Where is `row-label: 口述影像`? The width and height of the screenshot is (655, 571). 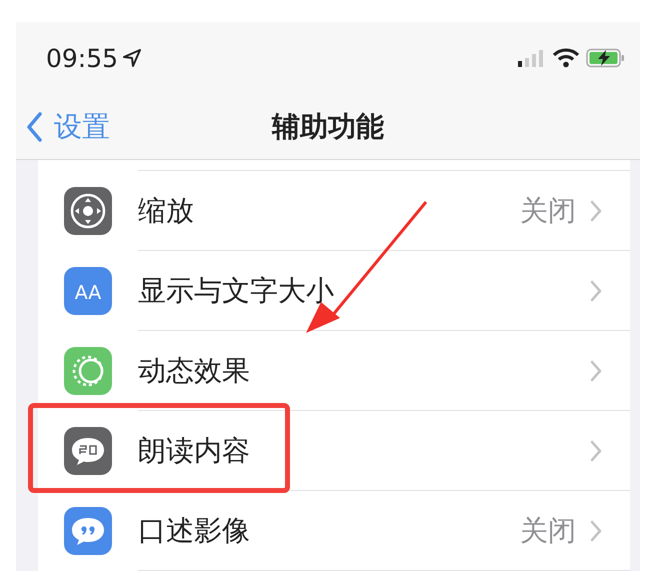
row-label: 口述影像 is located at coordinates (194, 530).